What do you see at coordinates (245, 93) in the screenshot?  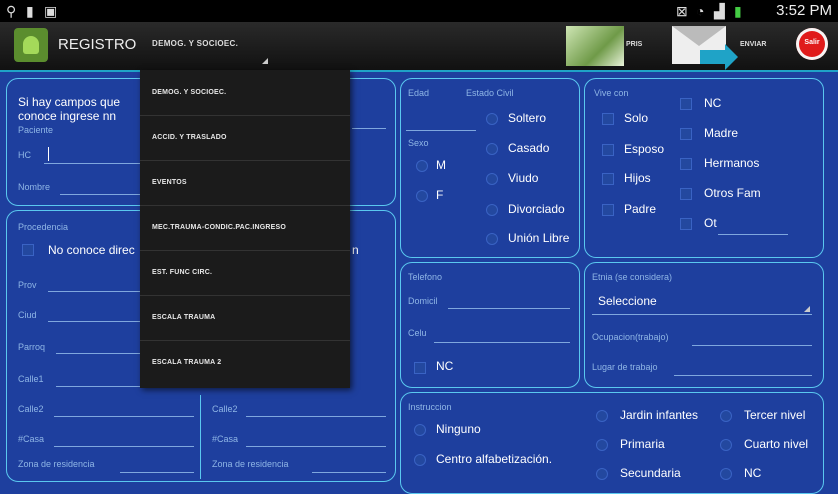 I see `menu-item-demog: DEMOG. Y SOCIOEC.` at bounding box center [245, 93].